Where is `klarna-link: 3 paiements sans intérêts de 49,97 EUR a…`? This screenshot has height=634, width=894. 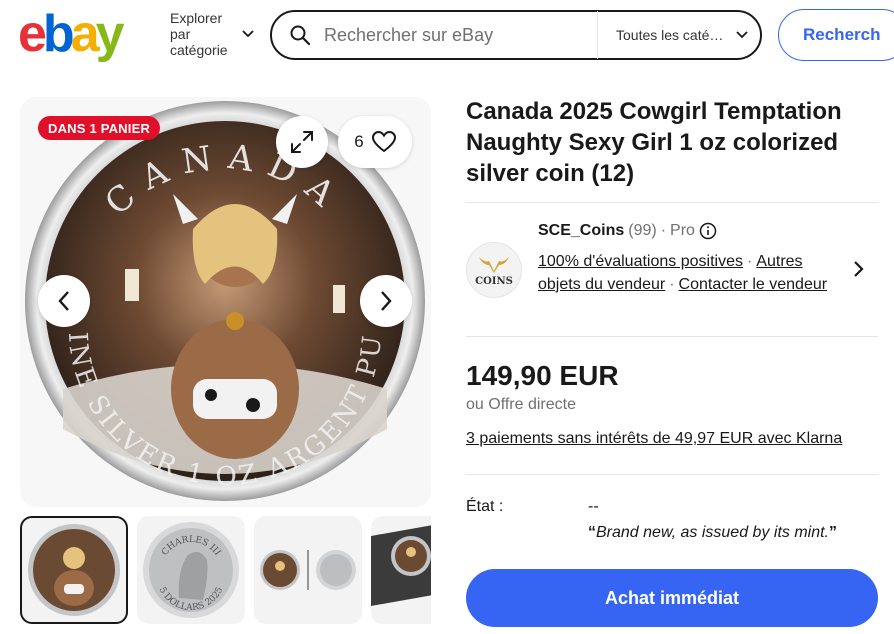 klarna-link: 3 paiements sans intérêts de 49,97 EUR a… is located at coordinates (654, 439).